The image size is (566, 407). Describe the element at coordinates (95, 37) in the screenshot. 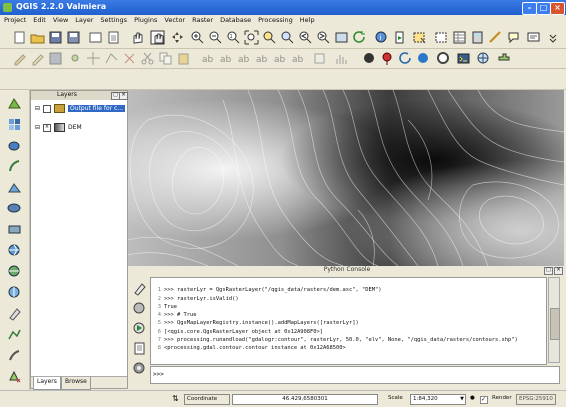

I see `new-print-composer-icon` at that location.